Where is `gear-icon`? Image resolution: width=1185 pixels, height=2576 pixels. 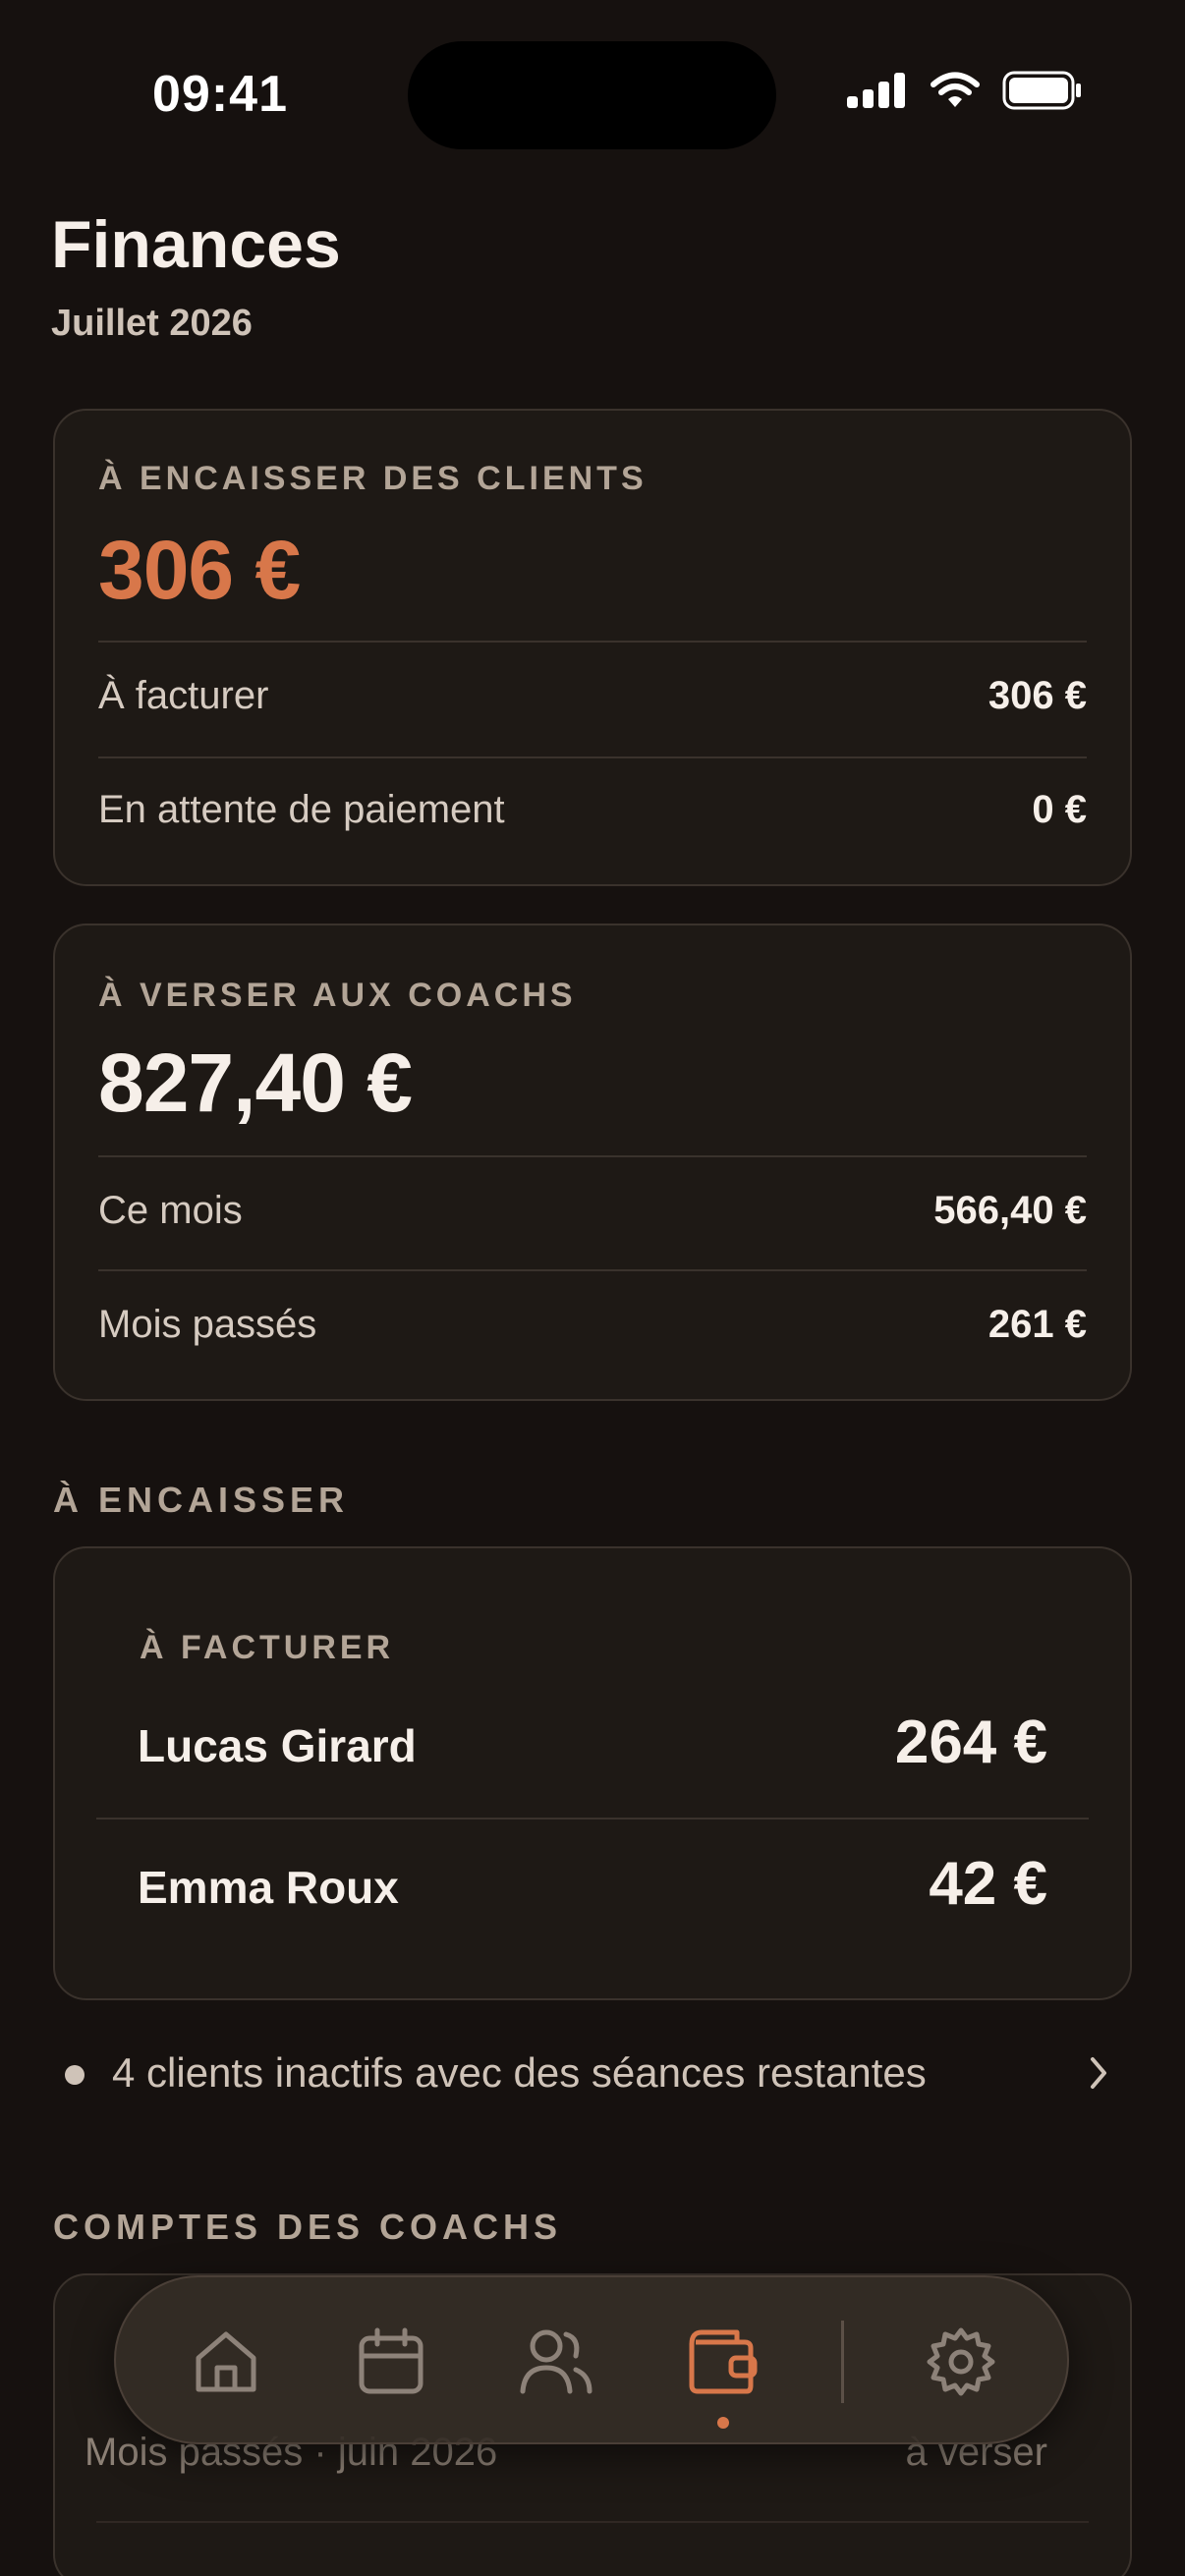 gear-icon is located at coordinates (961, 2361).